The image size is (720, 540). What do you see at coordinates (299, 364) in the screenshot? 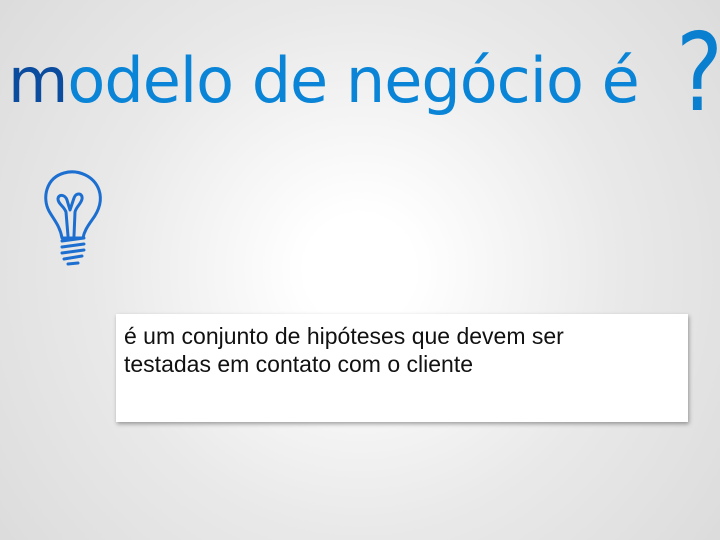
I see `definition-line-2: testadas em contato com o cliente` at bounding box center [299, 364].